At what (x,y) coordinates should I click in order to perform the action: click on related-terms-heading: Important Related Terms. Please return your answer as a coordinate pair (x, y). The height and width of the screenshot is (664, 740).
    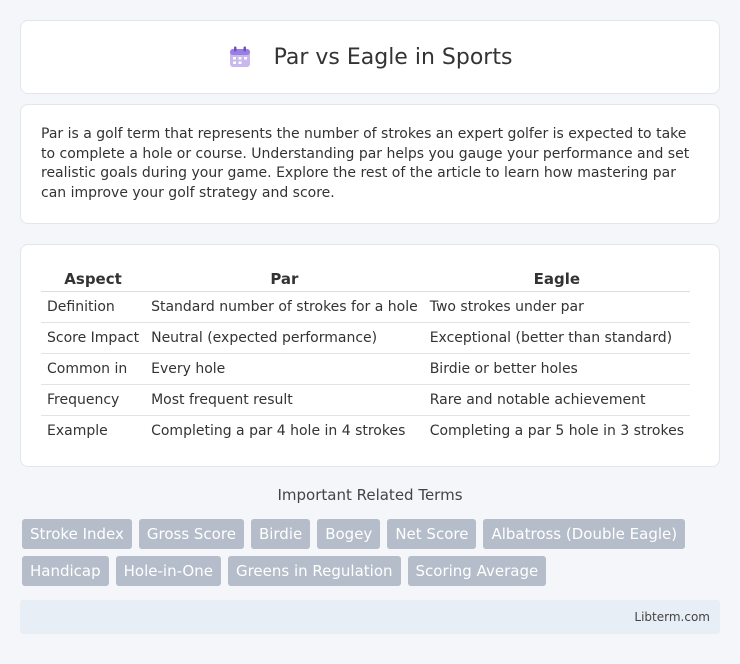
    Looking at the image, I should click on (370, 495).